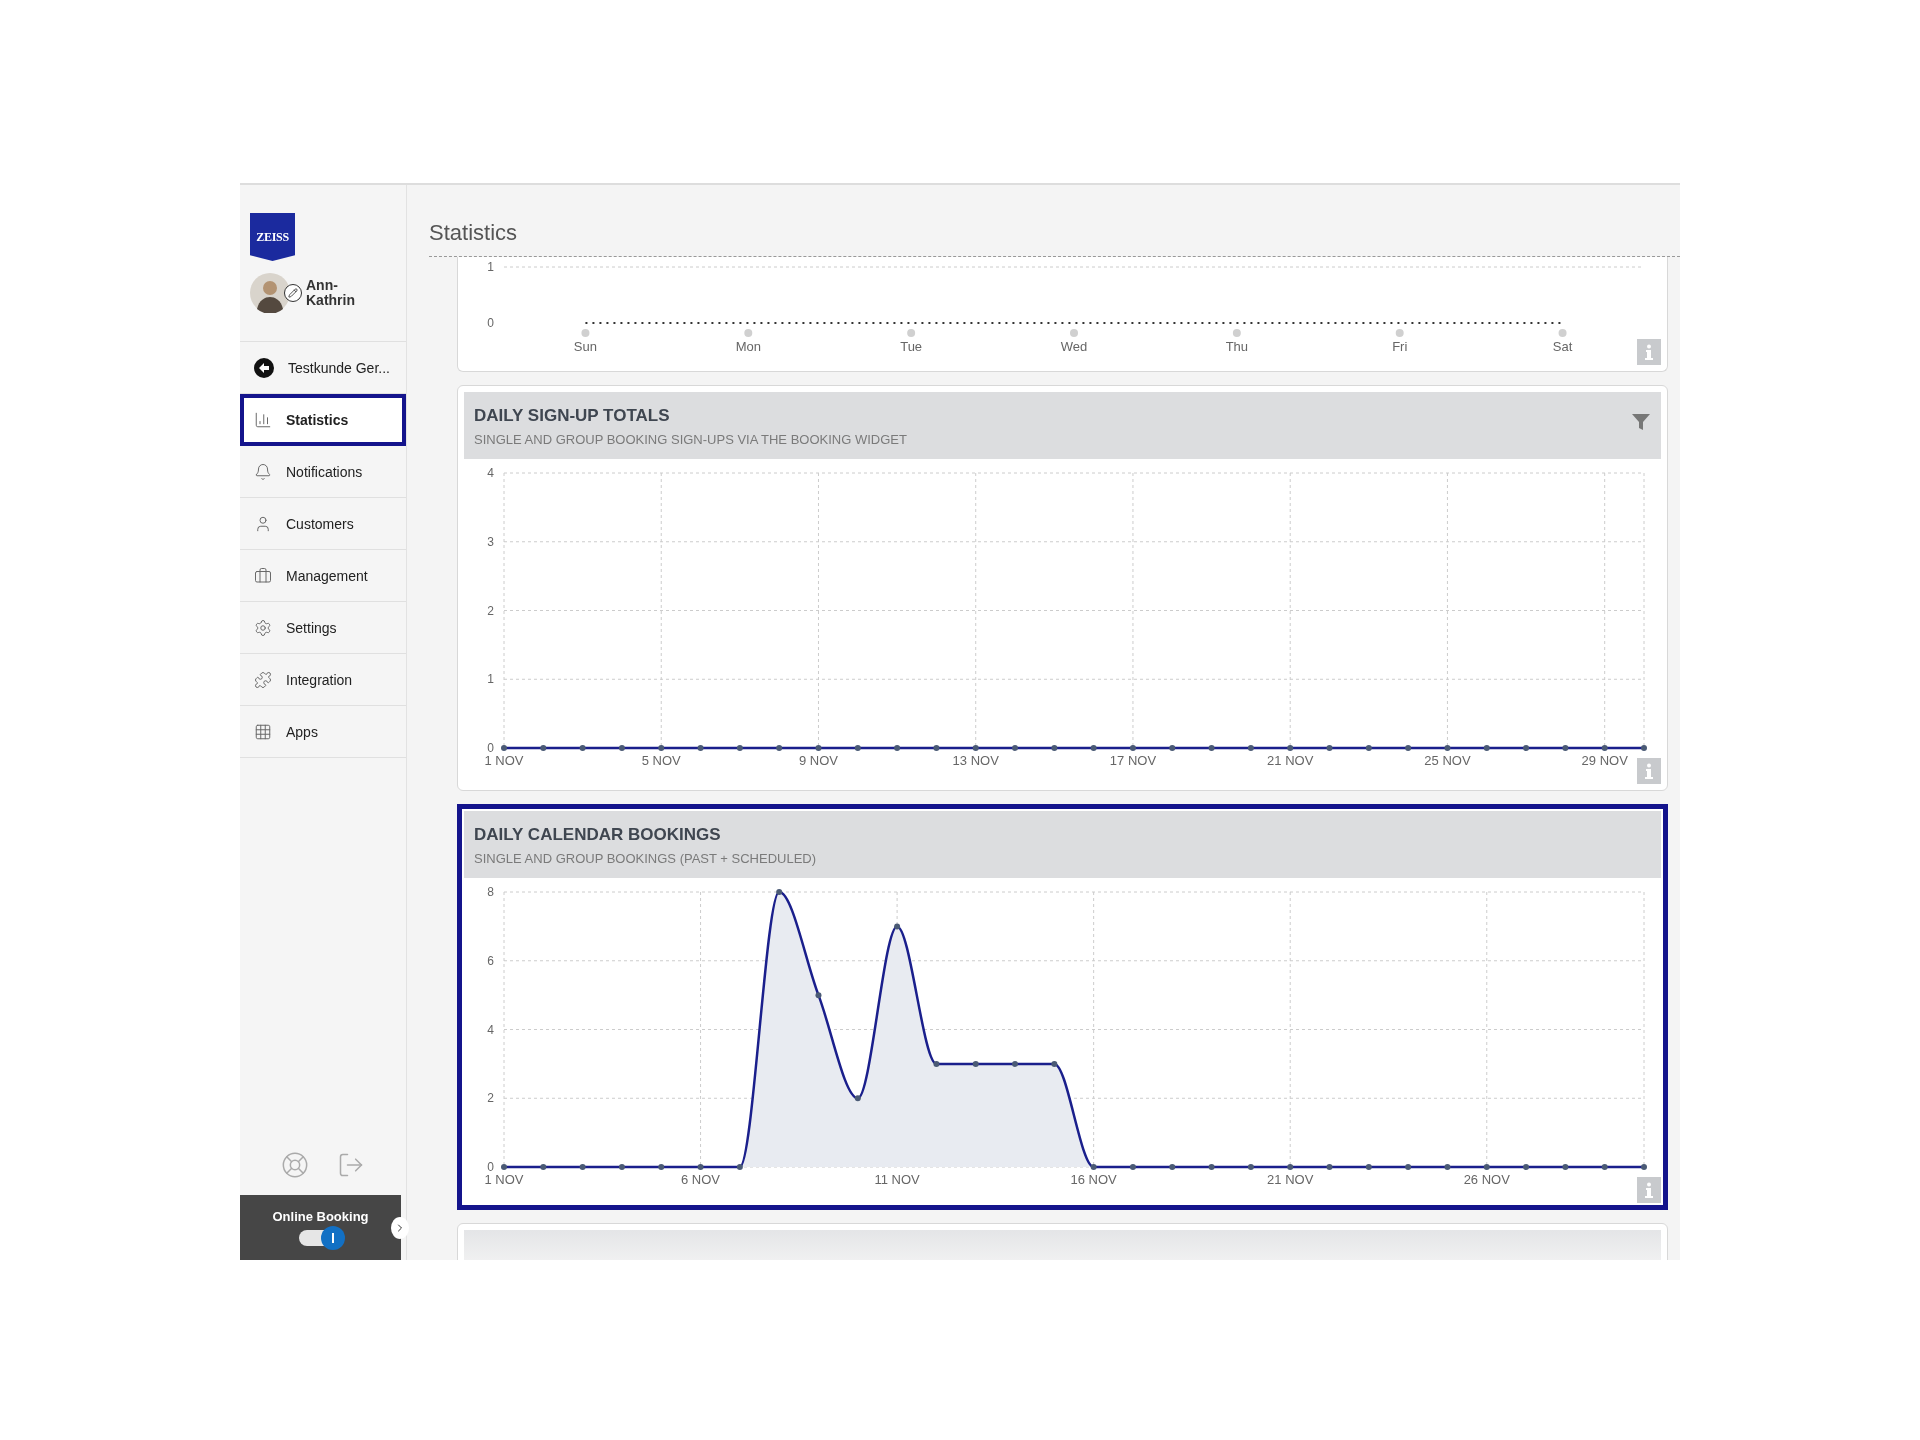 Image resolution: width=1920 pixels, height=1440 pixels. I want to click on sidebar-item: Notifications, so click(323, 472).